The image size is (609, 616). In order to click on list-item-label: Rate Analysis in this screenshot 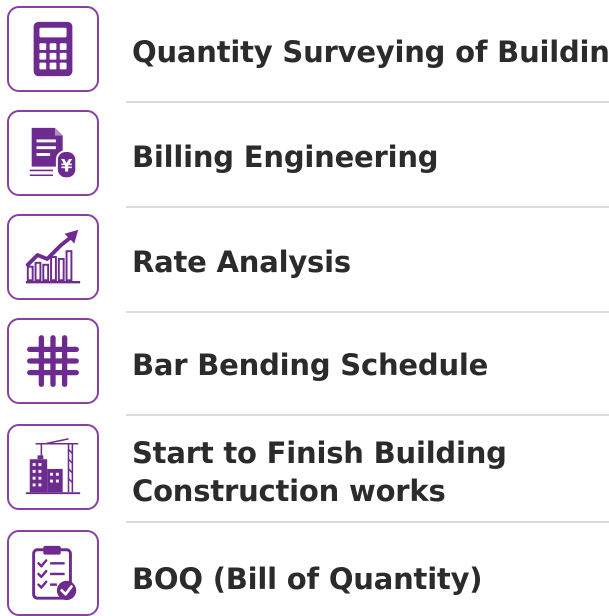, I will do `click(241, 262)`.